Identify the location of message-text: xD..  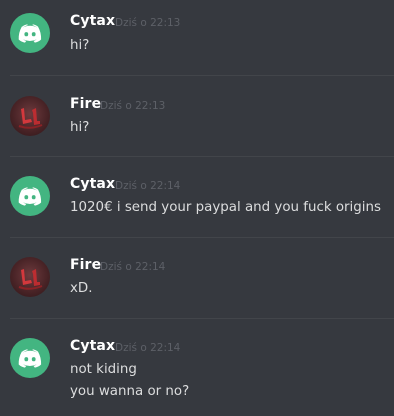
(81, 288).